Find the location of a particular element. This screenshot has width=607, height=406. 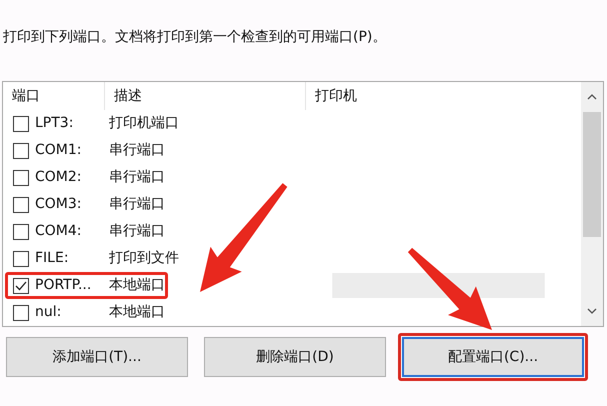

scroll-down-icon is located at coordinates (592, 311).